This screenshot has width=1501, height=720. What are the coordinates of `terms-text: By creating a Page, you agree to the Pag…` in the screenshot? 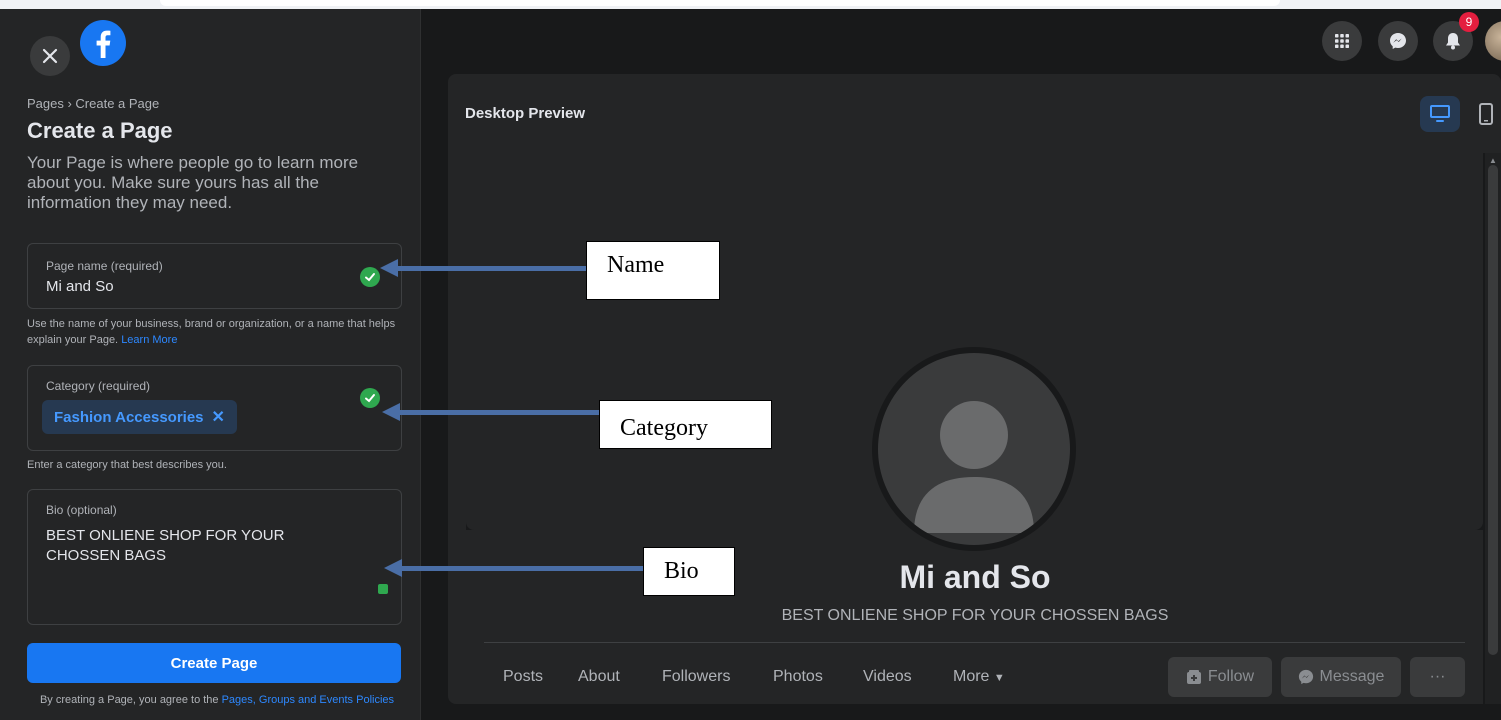 It's located at (217, 700).